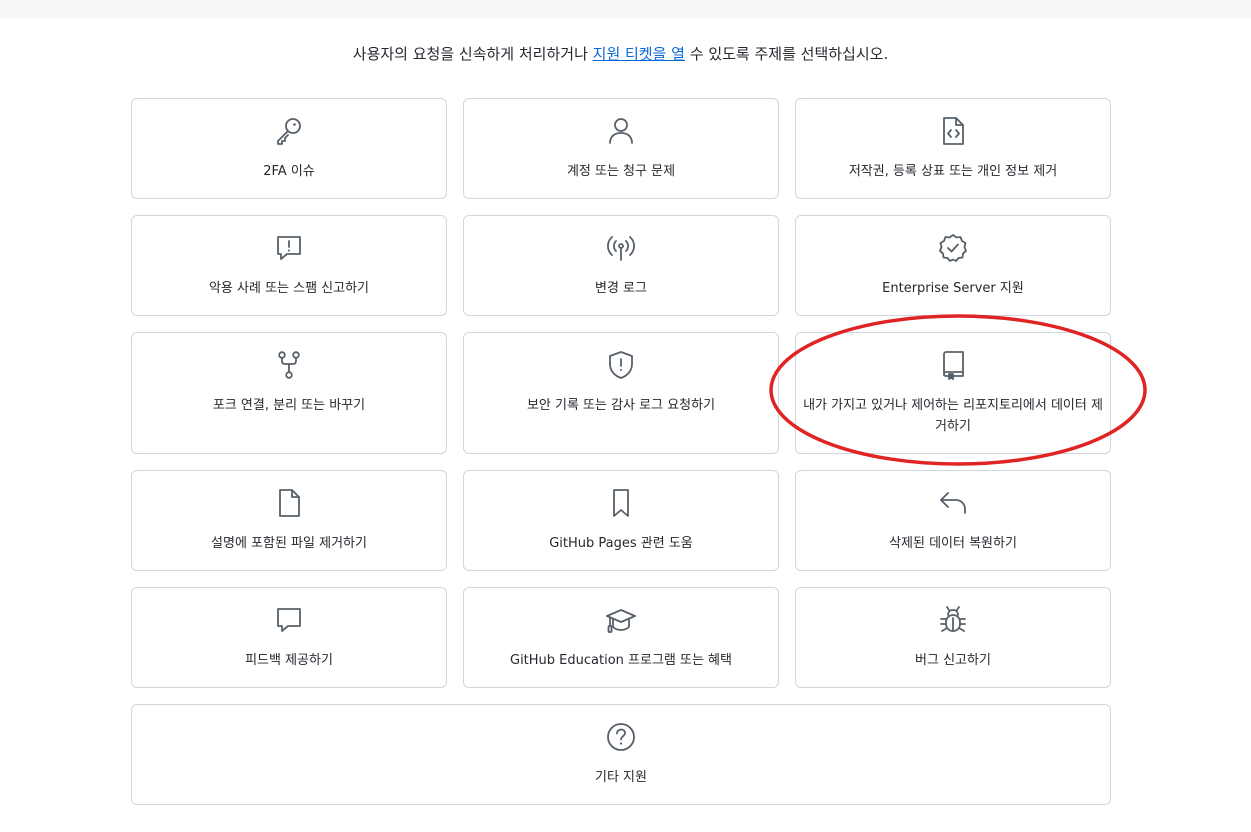  Describe the element at coordinates (621, 131) in the screenshot. I see `person-icon` at that location.